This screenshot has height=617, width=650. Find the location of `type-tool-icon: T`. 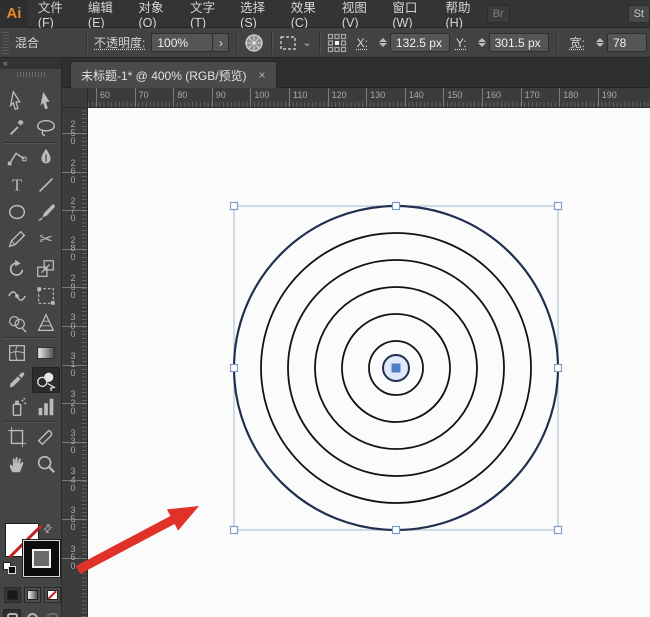

type-tool-icon: T is located at coordinates (17, 185).